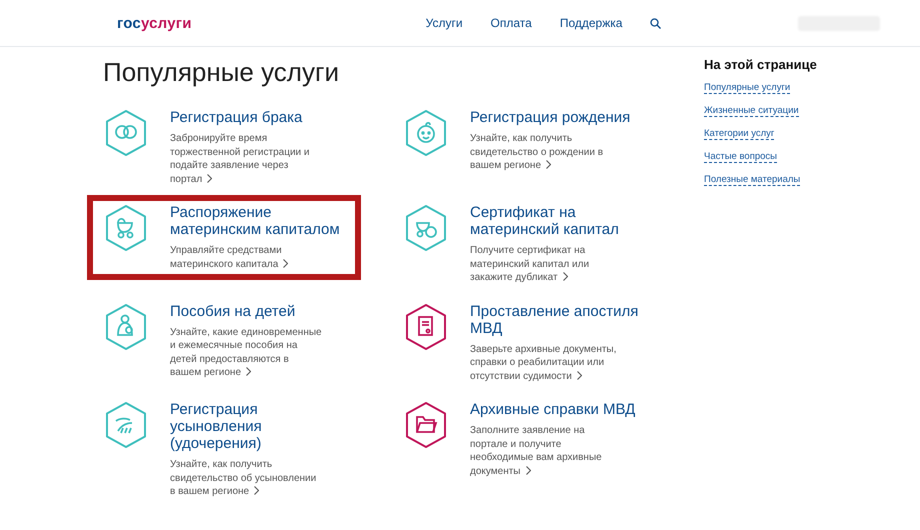 This screenshot has width=920, height=530. I want to click on service-description: Узнайте, как получить свидетельство об усыновлении в вашем регионе, so click(244, 478).